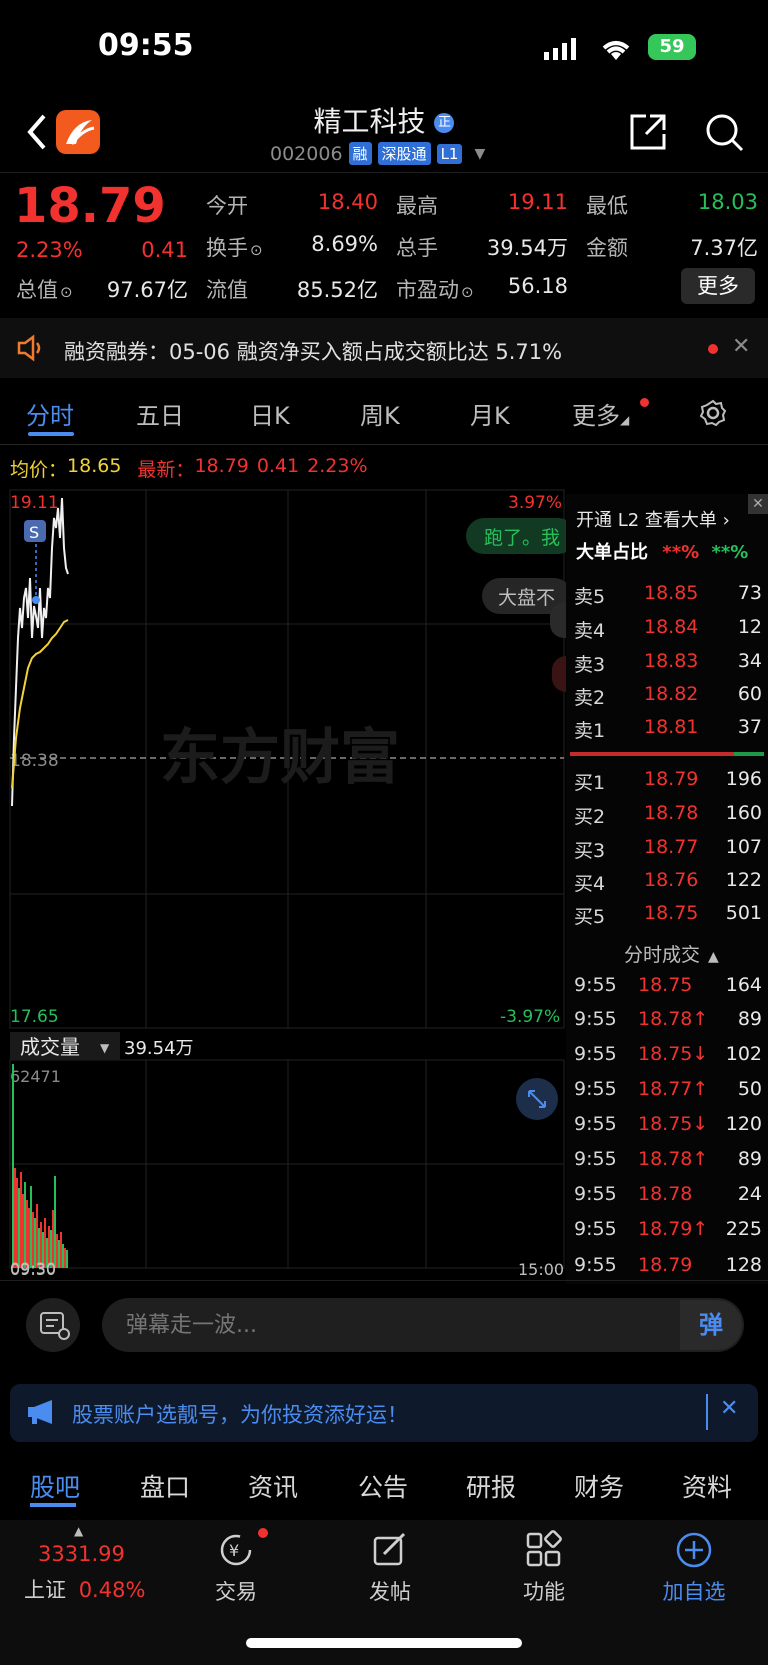  I want to click on pe-label: 市盈动 ⊙, so click(435, 289).